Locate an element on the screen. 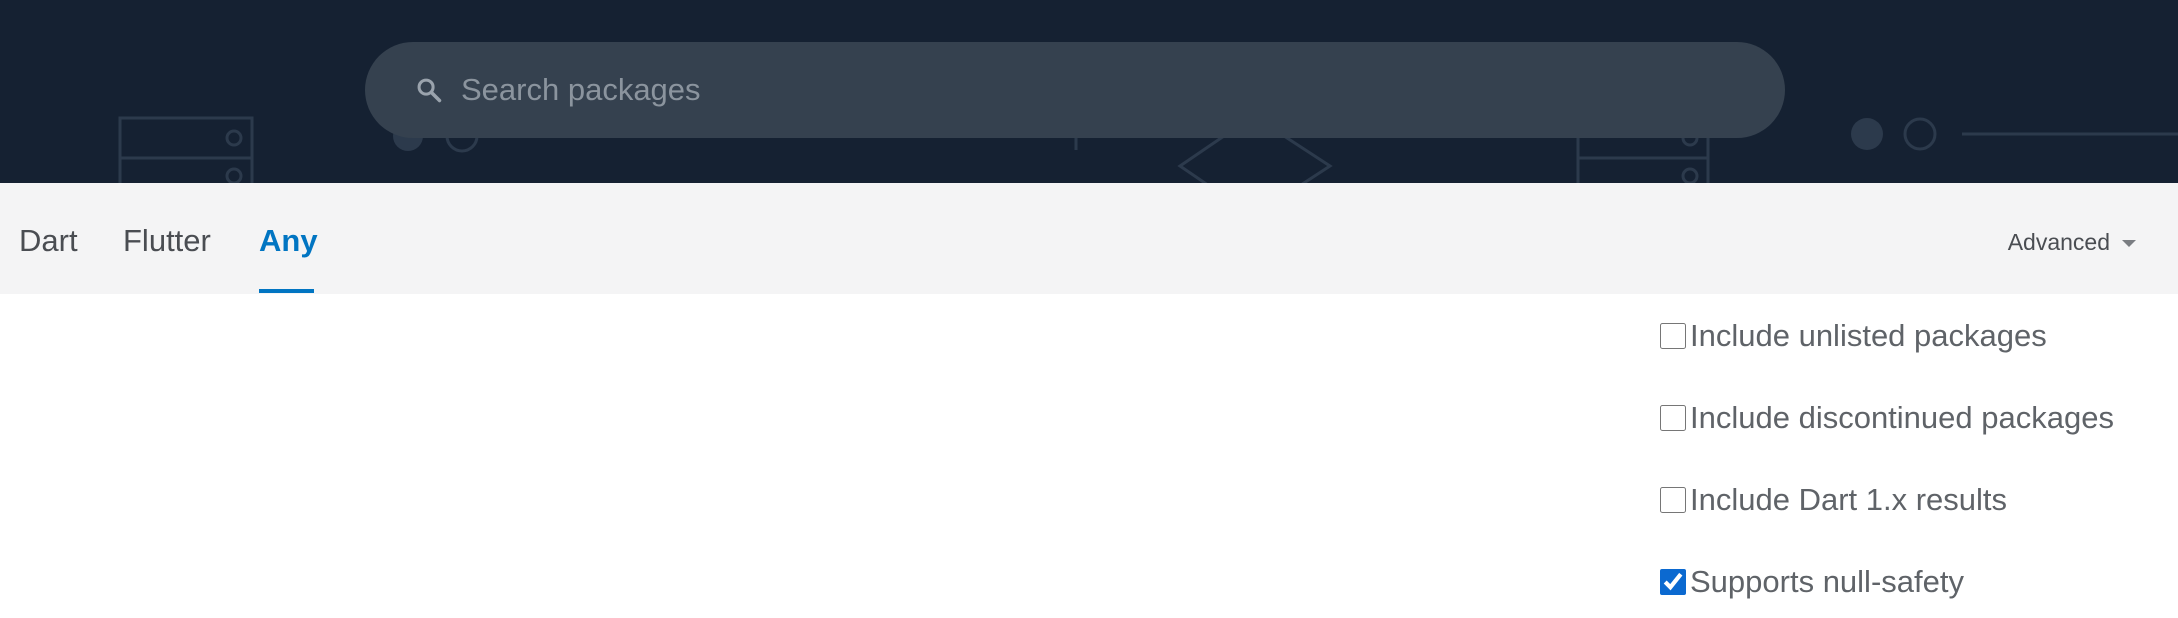  tab-flutter: Flutter is located at coordinates (167, 240).